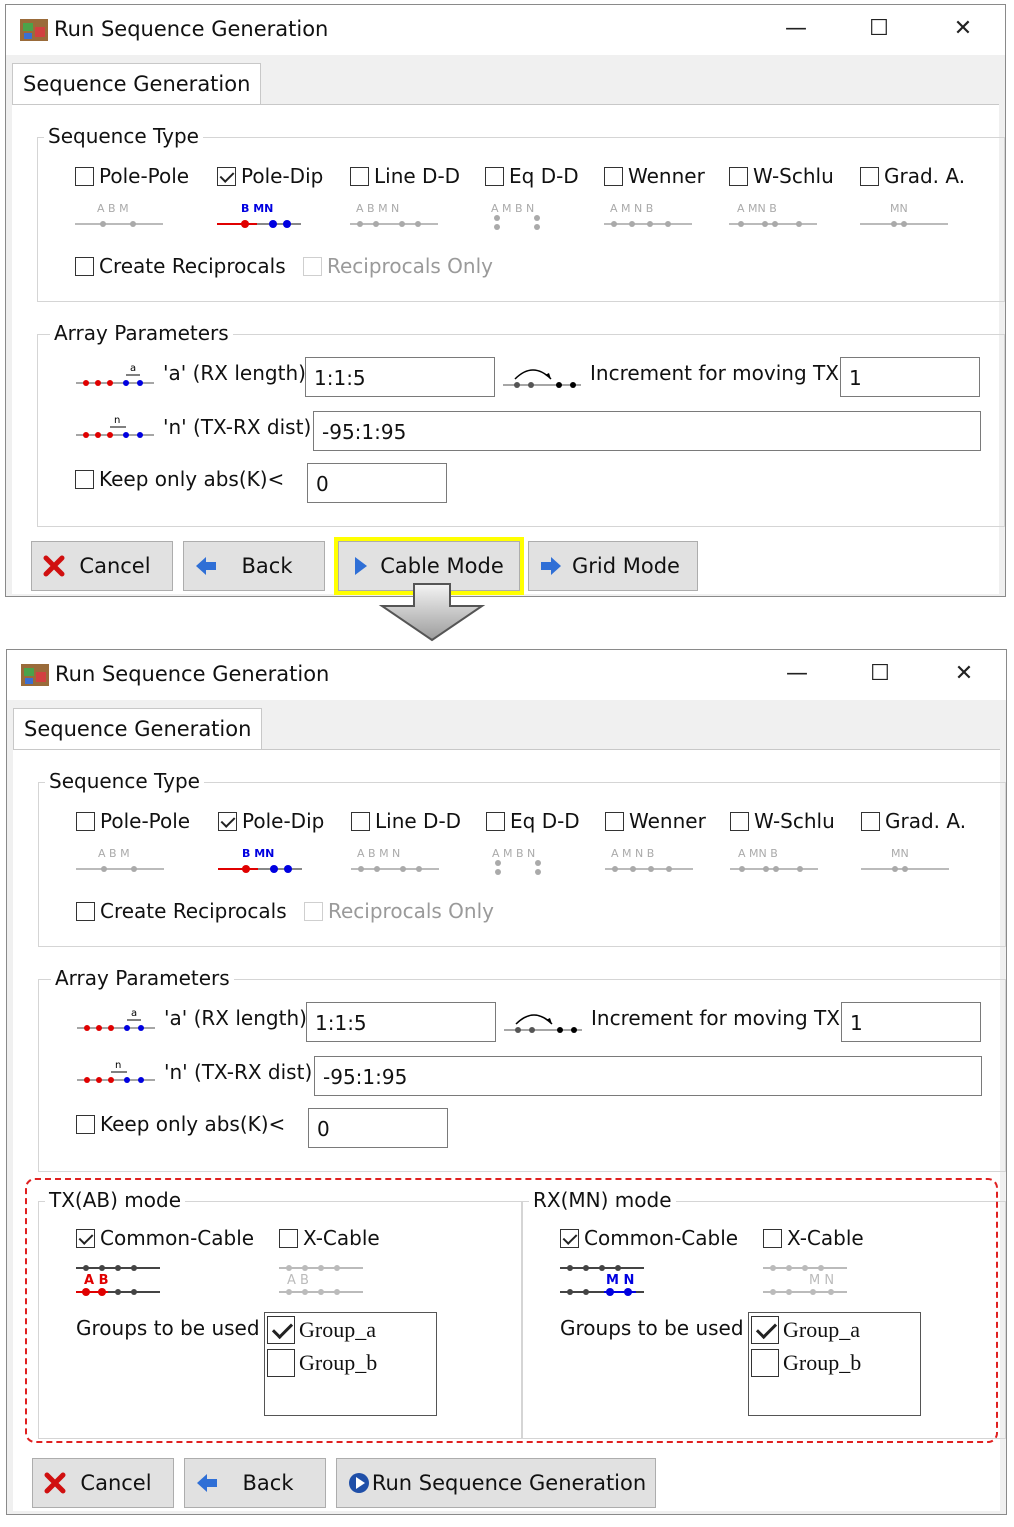 This screenshot has width=1014, height=1527. I want to click on sequence-type-legend: Sequence Type, so click(124, 781).